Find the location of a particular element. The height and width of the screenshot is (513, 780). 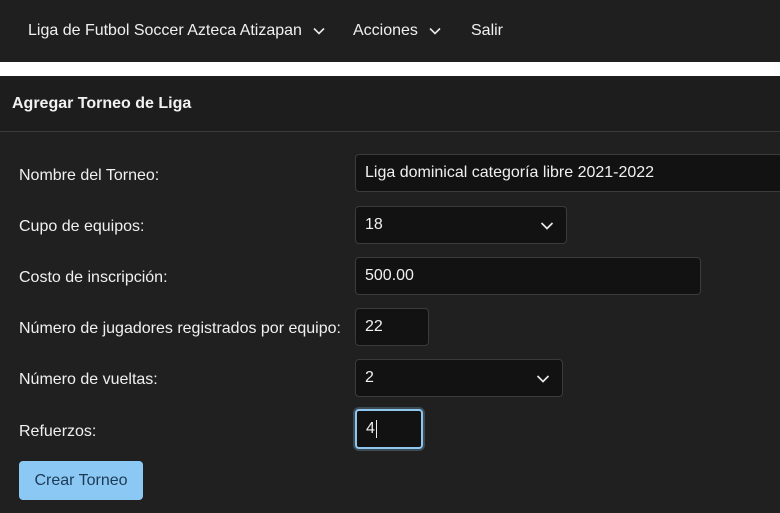

players-per-team-input: 22 is located at coordinates (392, 327).